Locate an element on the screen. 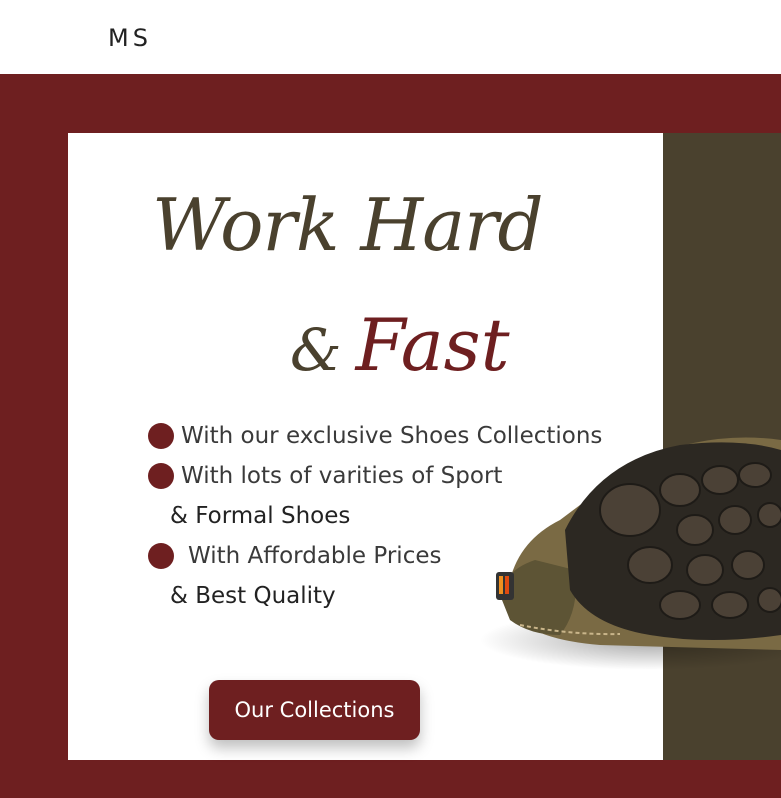 The width and height of the screenshot is (781, 798). feature-item-2-continuation: & Formal Shoes is located at coordinates (260, 516).